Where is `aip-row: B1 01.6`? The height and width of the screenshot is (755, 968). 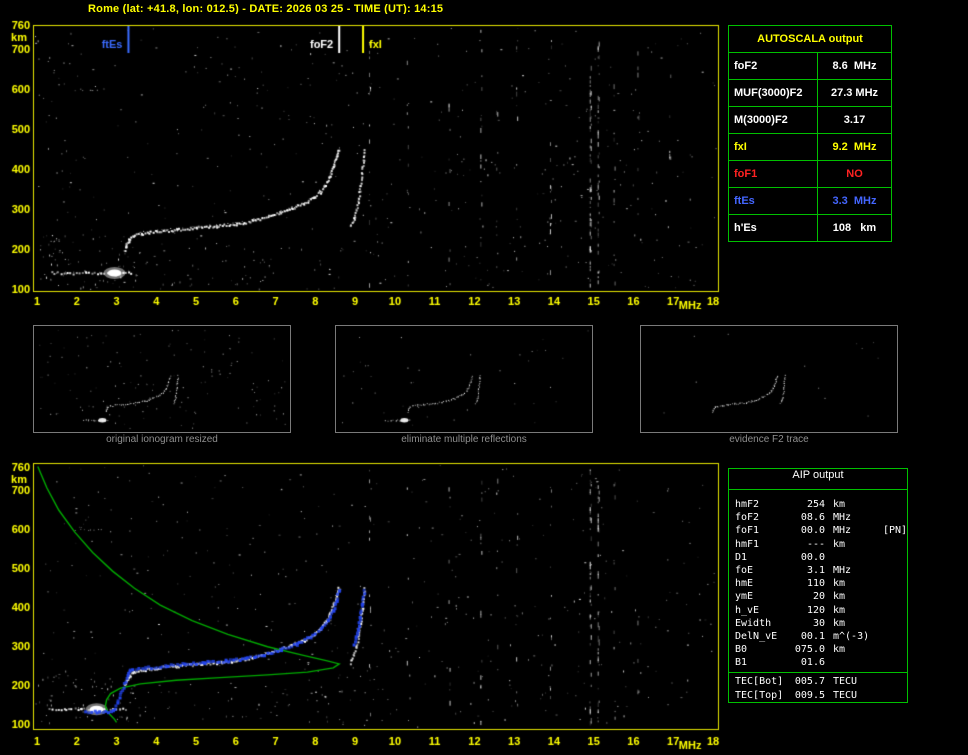
aip-row: B1 01.6 is located at coordinates (818, 662).